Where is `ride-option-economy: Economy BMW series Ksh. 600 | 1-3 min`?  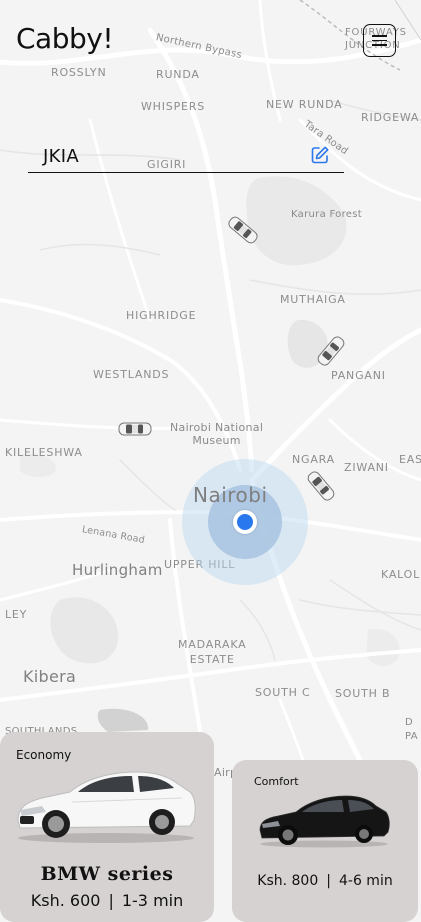 ride-option-economy: Economy BMW series Ksh. 600 | 1-3 min is located at coordinates (107, 827).